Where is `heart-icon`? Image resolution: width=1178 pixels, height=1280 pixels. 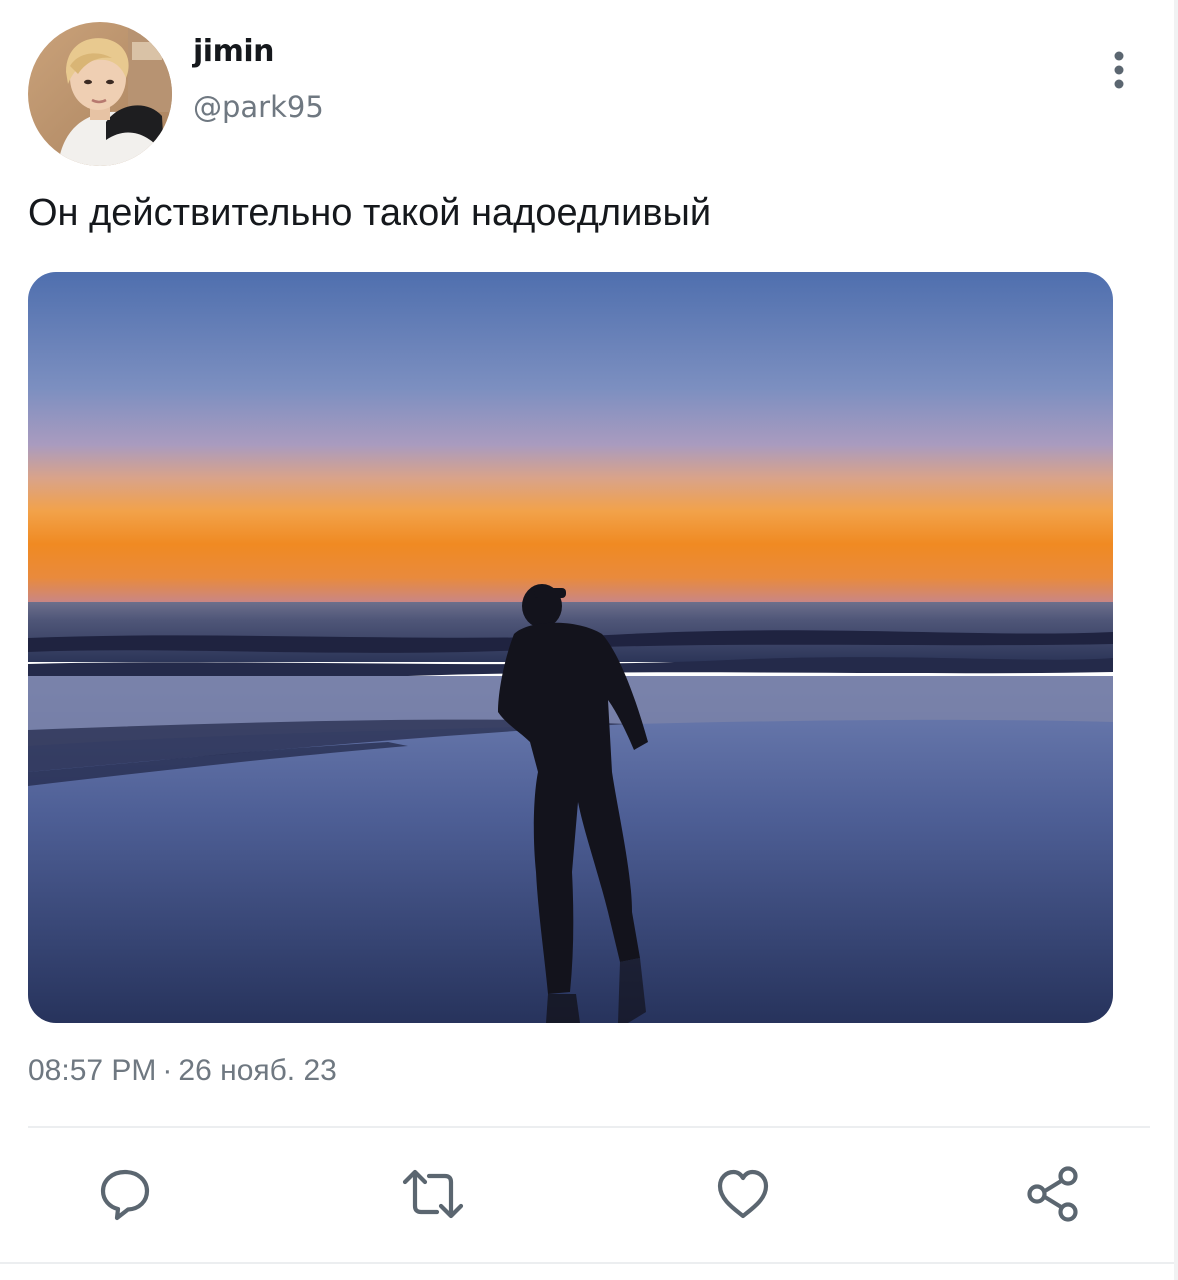
heart-icon is located at coordinates (743, 1194).